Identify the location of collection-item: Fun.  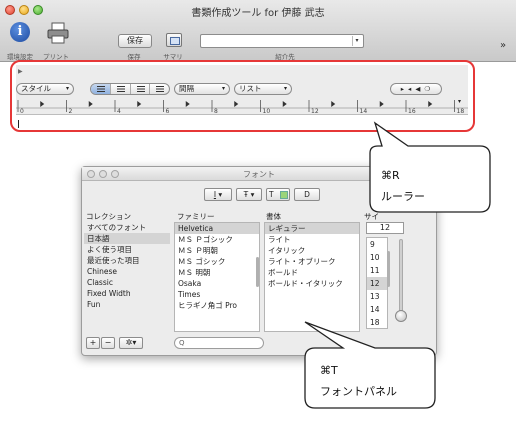
(127, 304).